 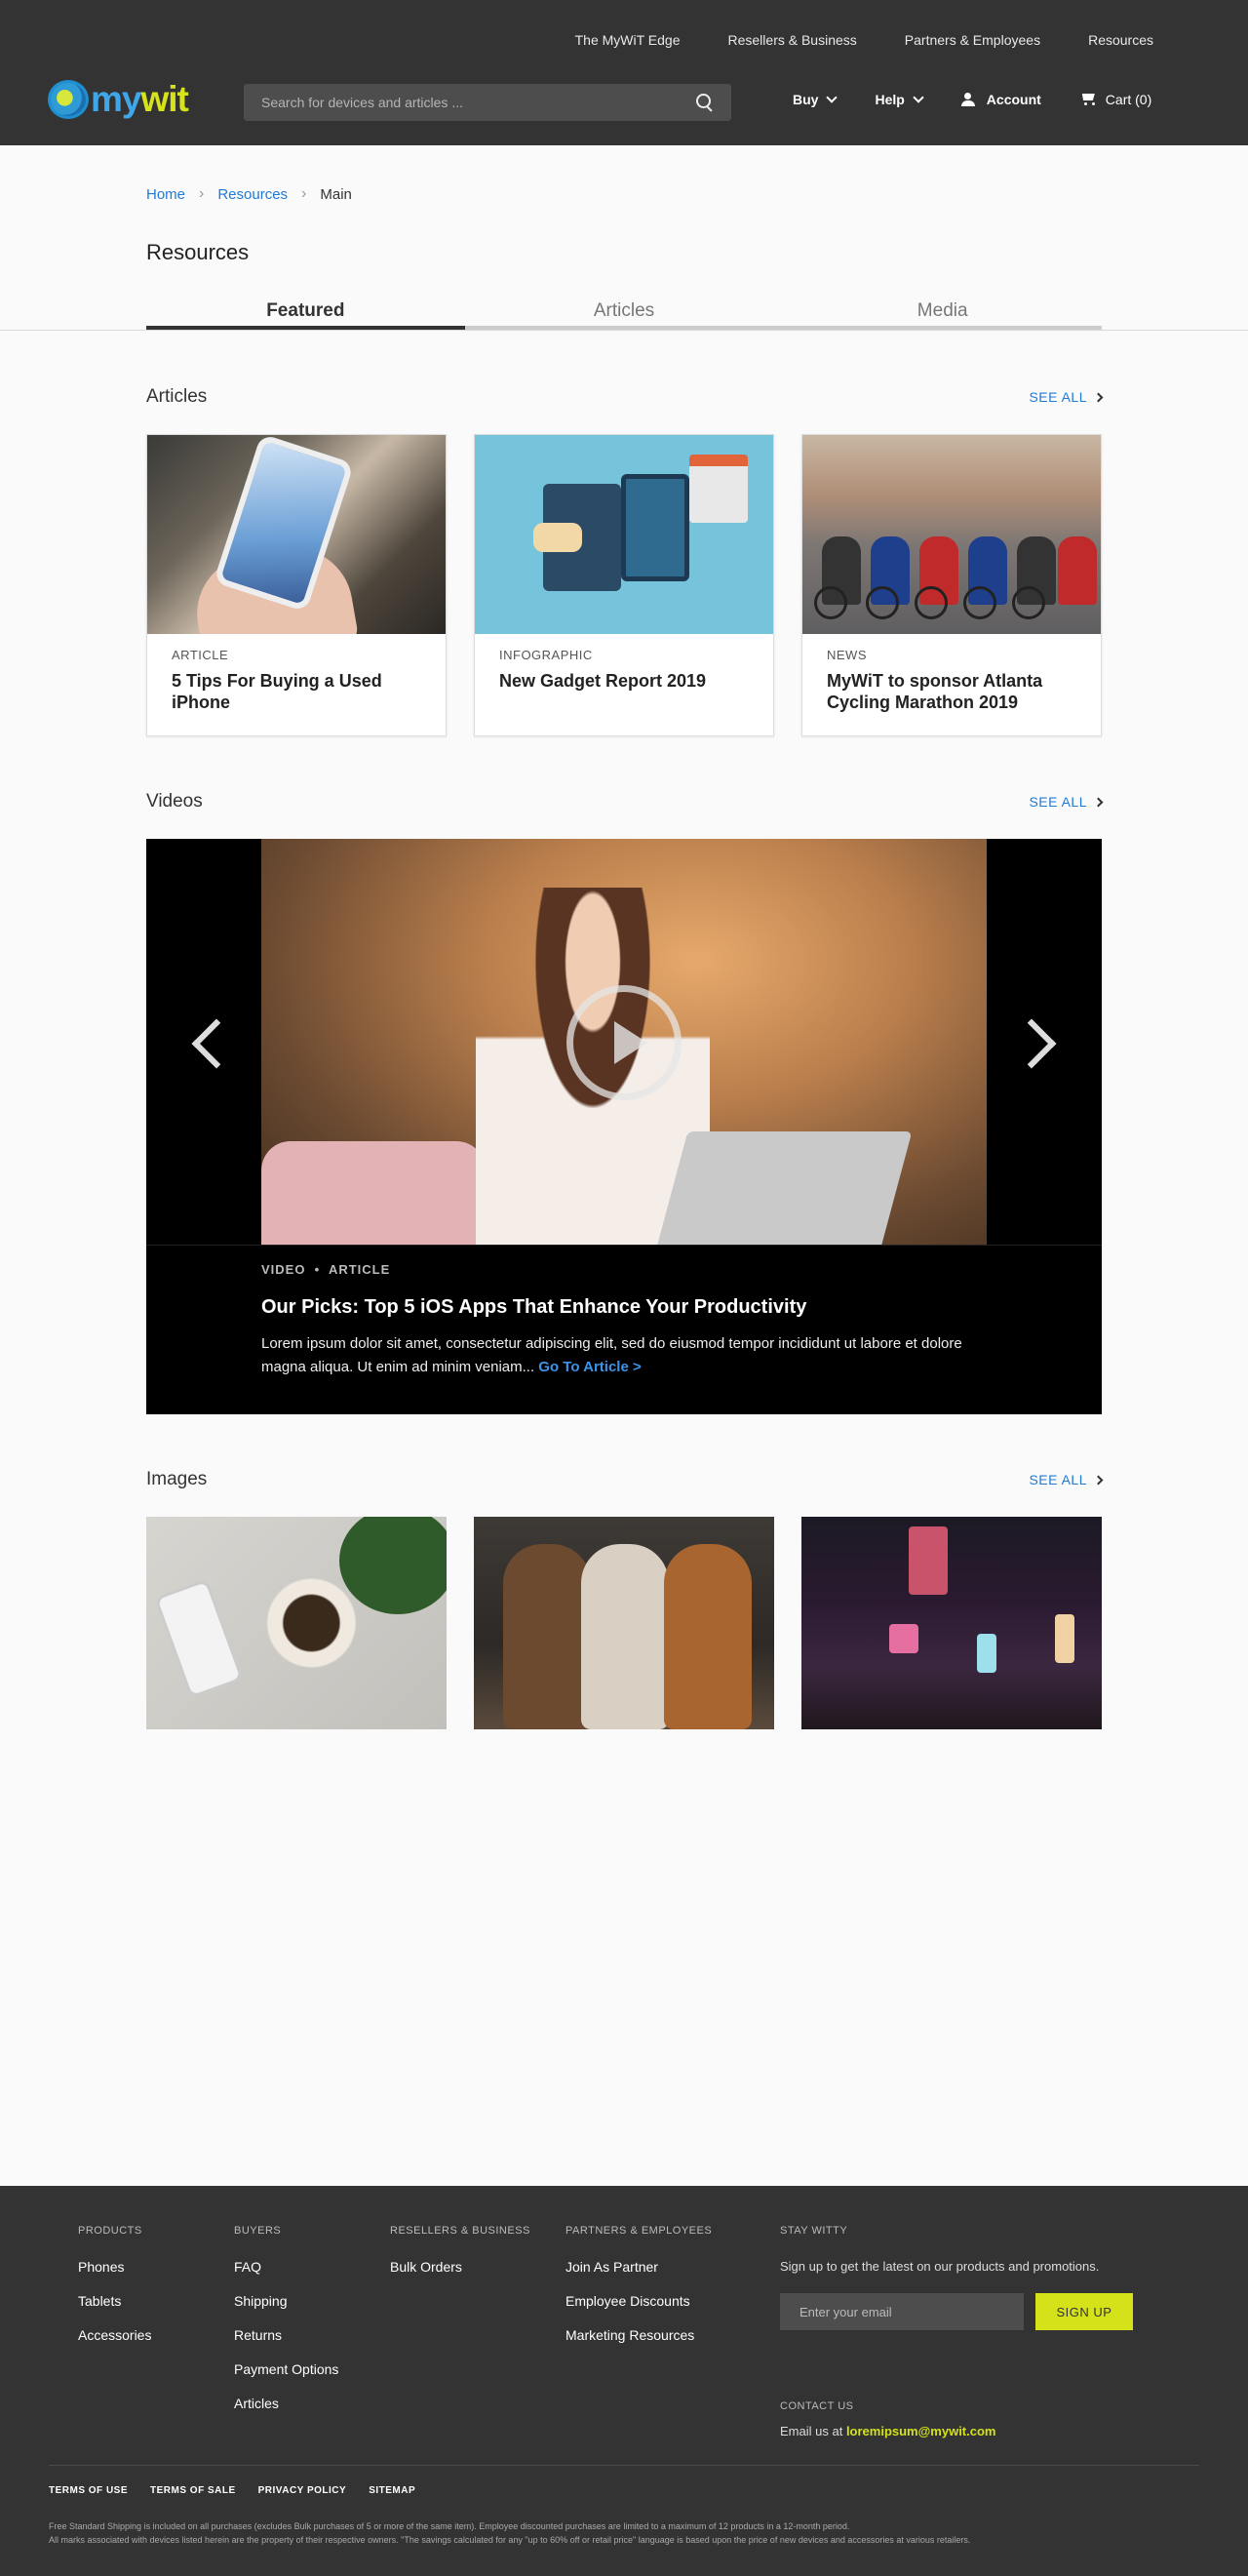 I want to click on footer-heading: BUYERS, so click(x=258, y=2231).